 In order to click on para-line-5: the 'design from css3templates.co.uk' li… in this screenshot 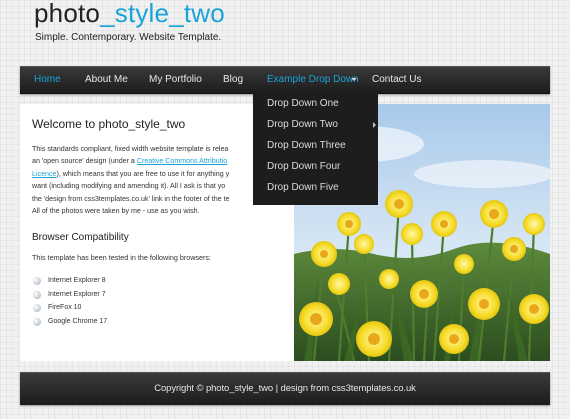, I will do `click(131, 198)`.